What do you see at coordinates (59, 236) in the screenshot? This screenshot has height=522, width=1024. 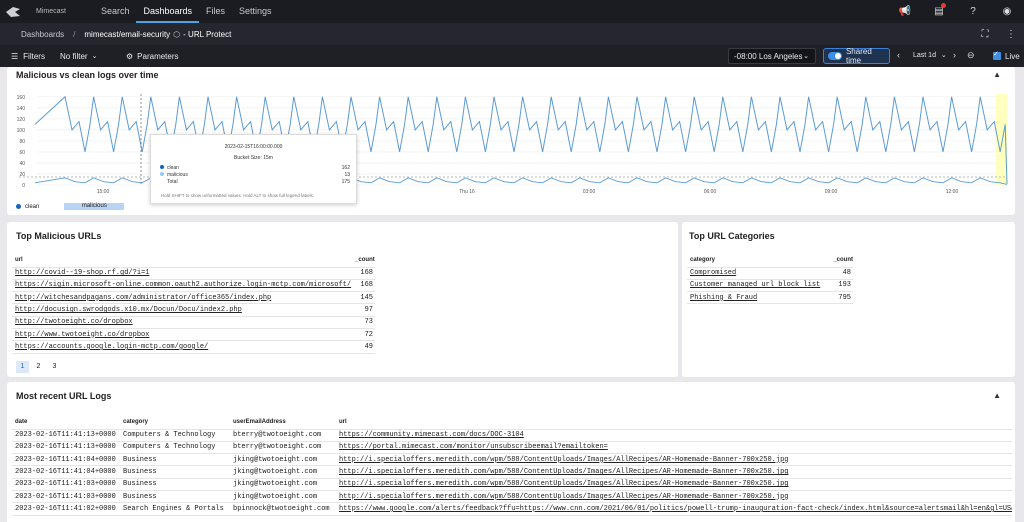 I see `panel-title: Top Malicious URLs` at bounding box center [59, 236].